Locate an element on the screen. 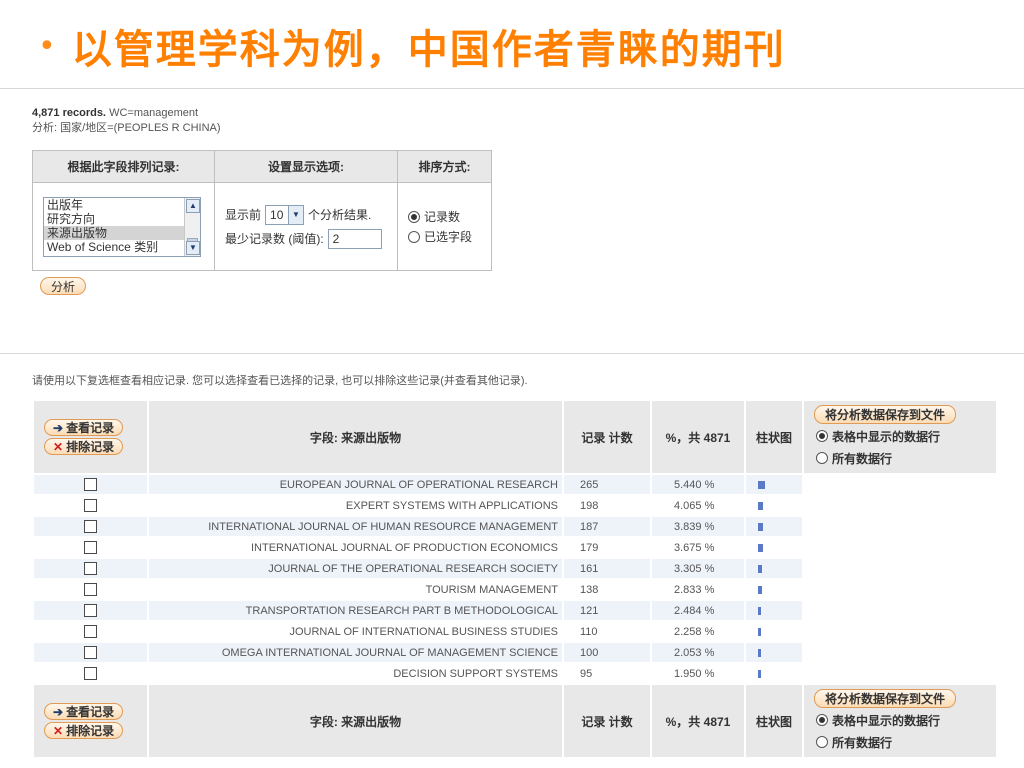 The image size is (1024, 768). field-listbox: 出版年 研究方向 来源出版物 Web of Science 类别 ▲ ▼ is located at coordinates (122, 226).